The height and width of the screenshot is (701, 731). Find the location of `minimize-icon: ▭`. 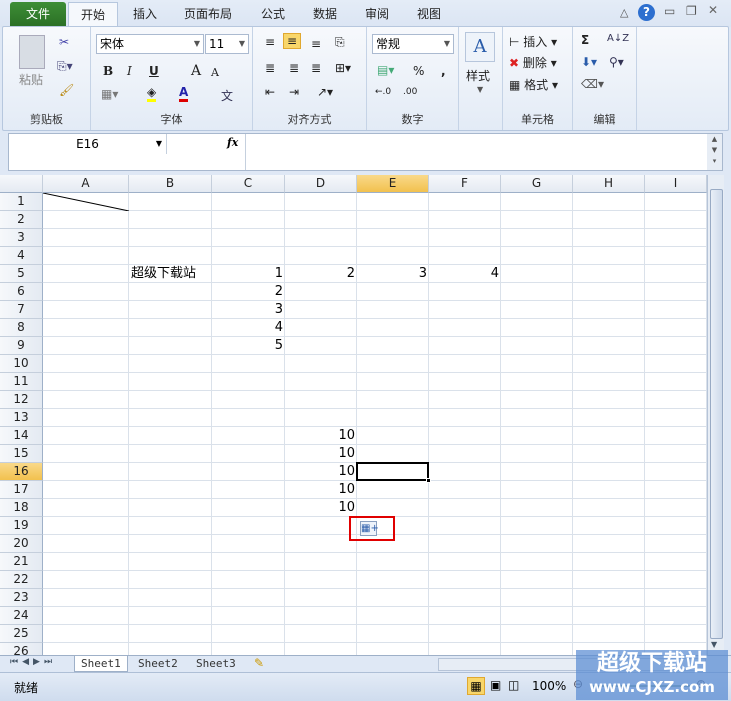

minimize-icon: ▭ is located at coordinates (669, 11).